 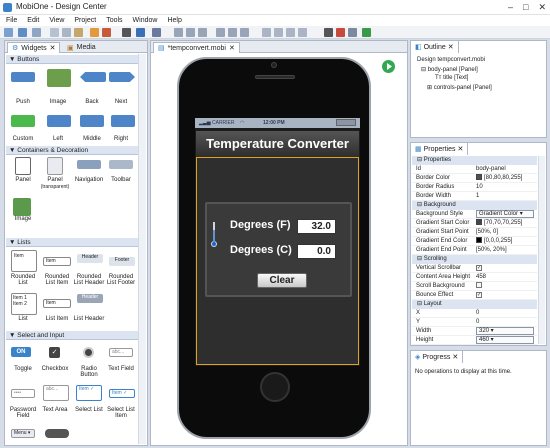 I want to click on bounce-effect-checkbox: ✓, so click(x=479, y=295).